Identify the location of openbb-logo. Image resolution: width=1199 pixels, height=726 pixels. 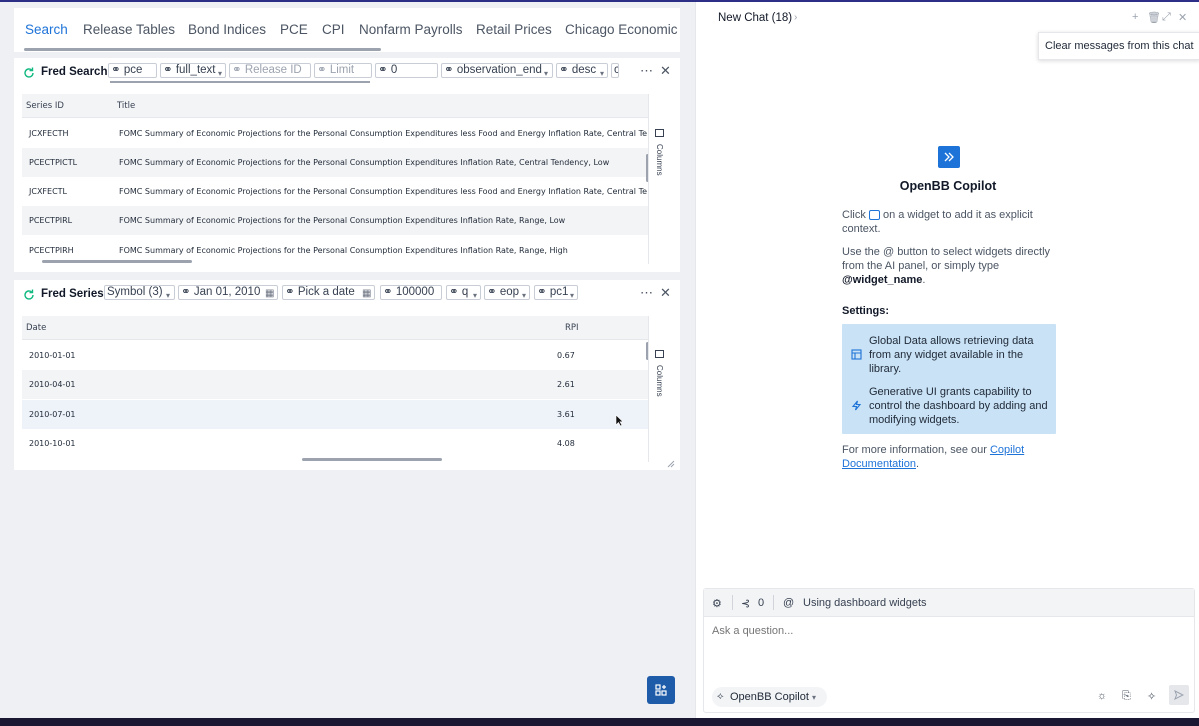
(949, 157).